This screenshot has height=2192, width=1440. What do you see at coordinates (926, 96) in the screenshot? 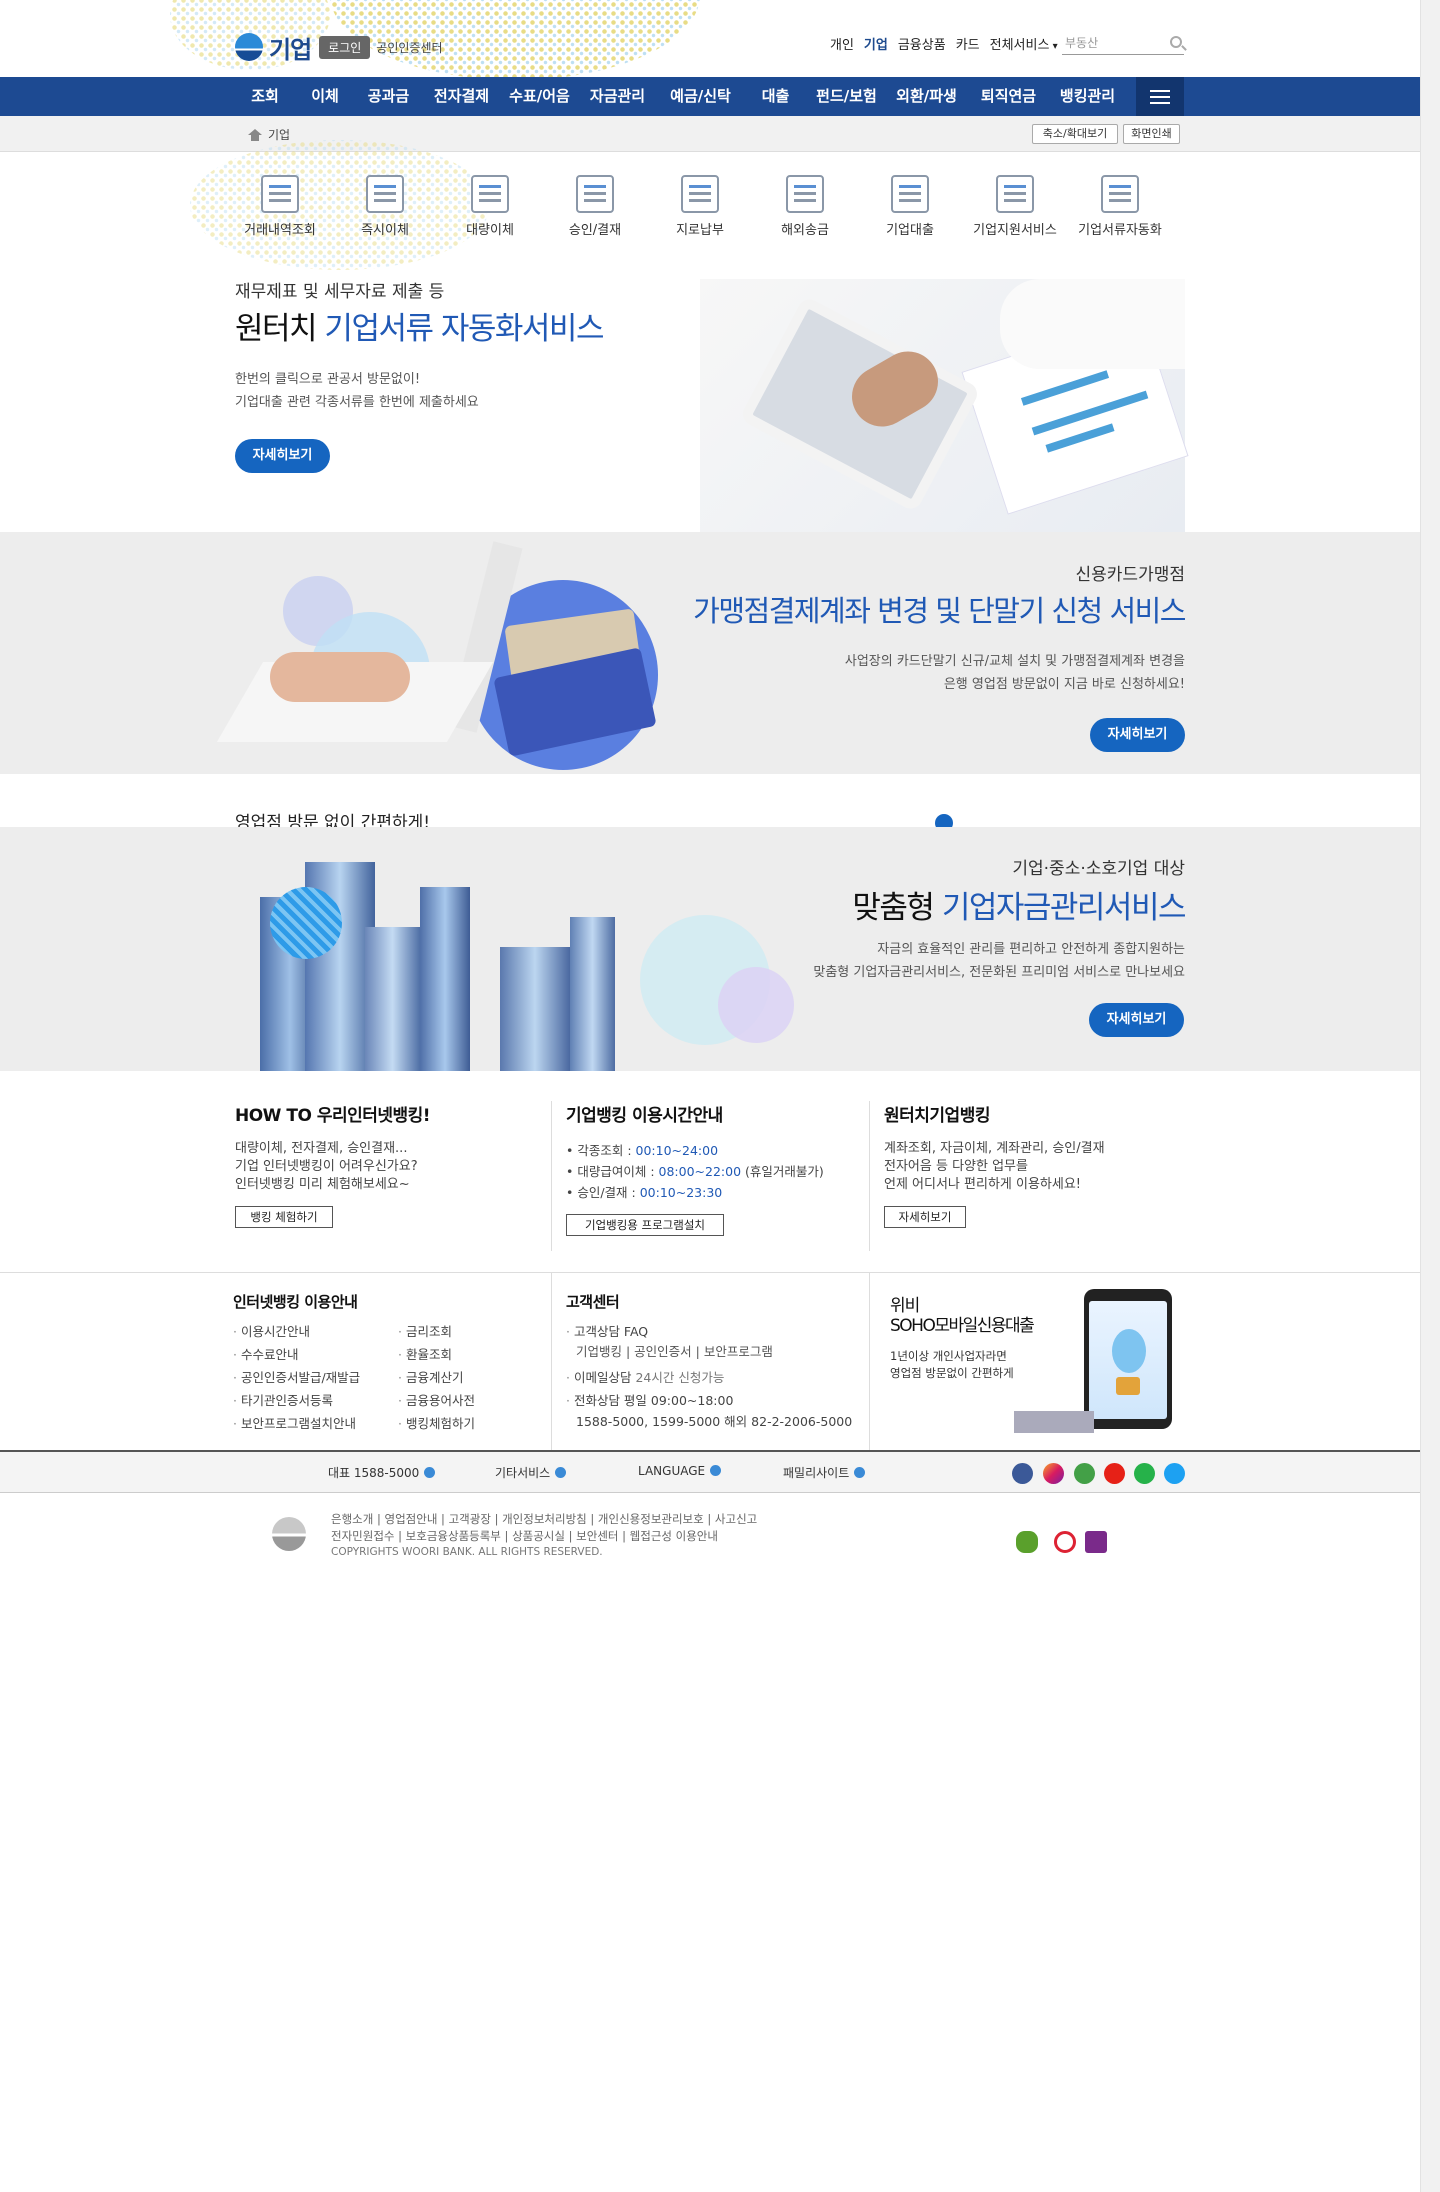
I see `gnb-forex: 외환/파생` at bounding box center [926, 96].